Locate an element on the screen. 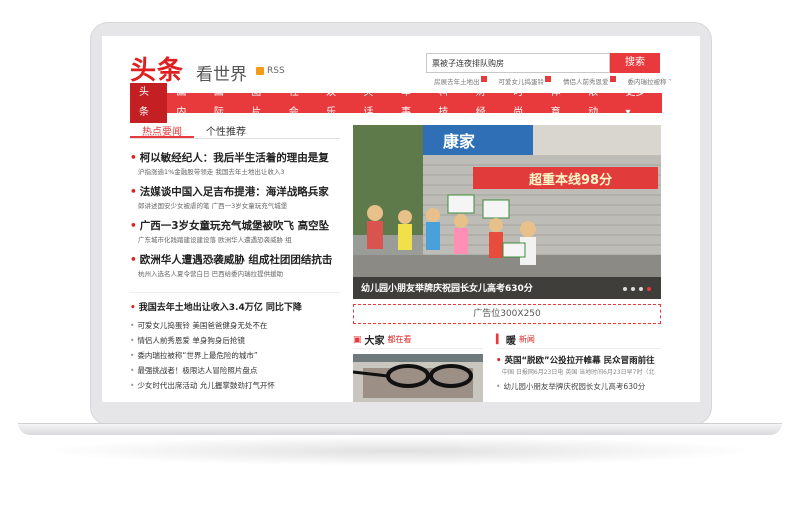 The height and width of the screenshot is (512, 800). rss-link: RSS is located at coordinates (270, 71).